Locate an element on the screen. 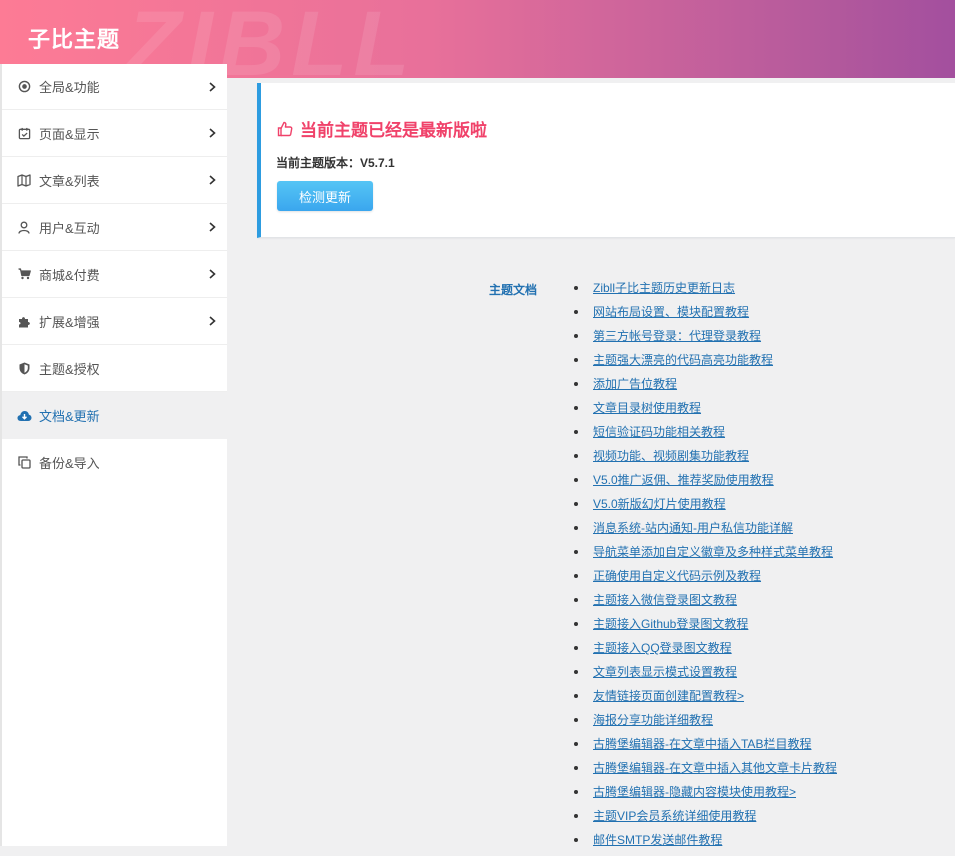 This screenshot has height=856, width=955. list-item: 消息系统-站内通知-用户私信功能详解 is located at coordinates (705, 532).